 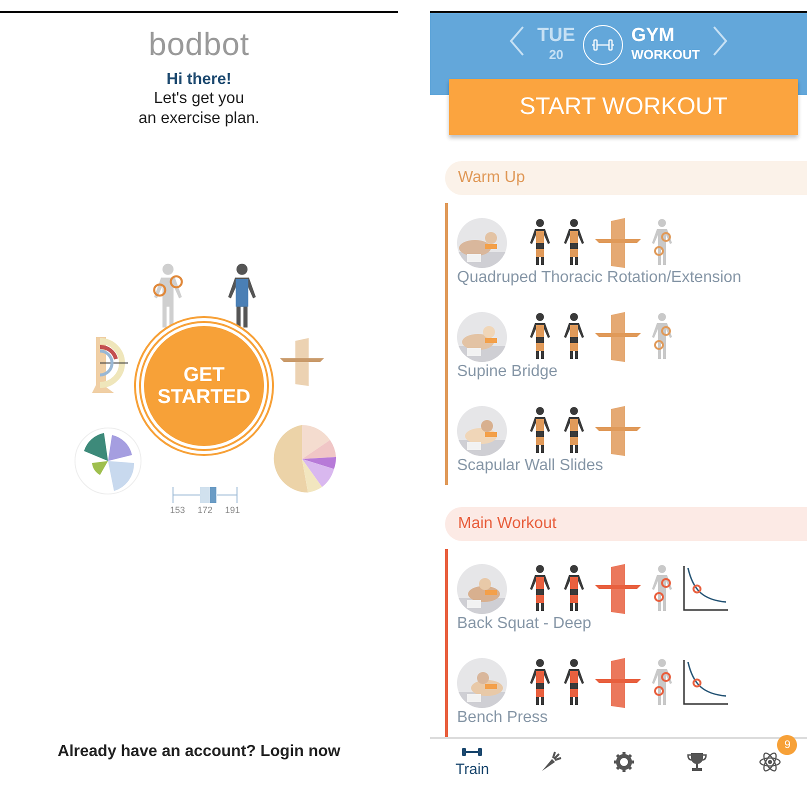 I want to click on day-label: TUE, so click(x=556, y=36).